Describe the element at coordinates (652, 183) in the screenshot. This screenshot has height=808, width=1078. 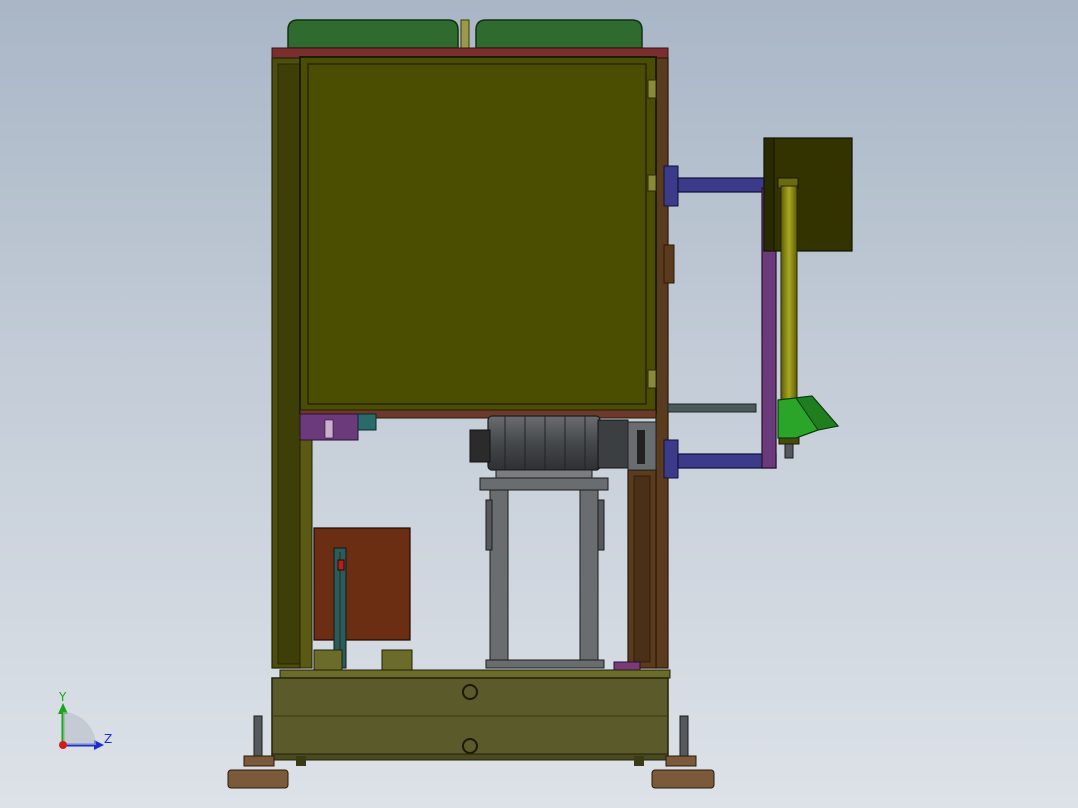
I see `cabinet-latch` at that location.